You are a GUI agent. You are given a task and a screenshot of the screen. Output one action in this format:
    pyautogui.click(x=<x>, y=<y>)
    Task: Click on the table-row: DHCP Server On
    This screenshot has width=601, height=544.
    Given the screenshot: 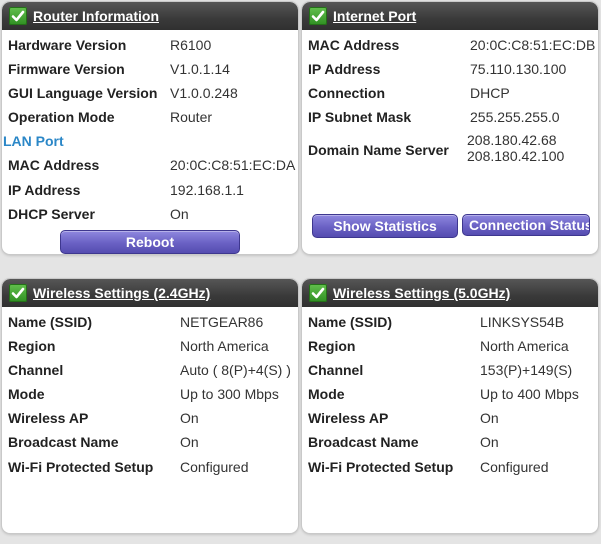 What is the action you would take?
    pyautogui.click(x=150, y=214)
    